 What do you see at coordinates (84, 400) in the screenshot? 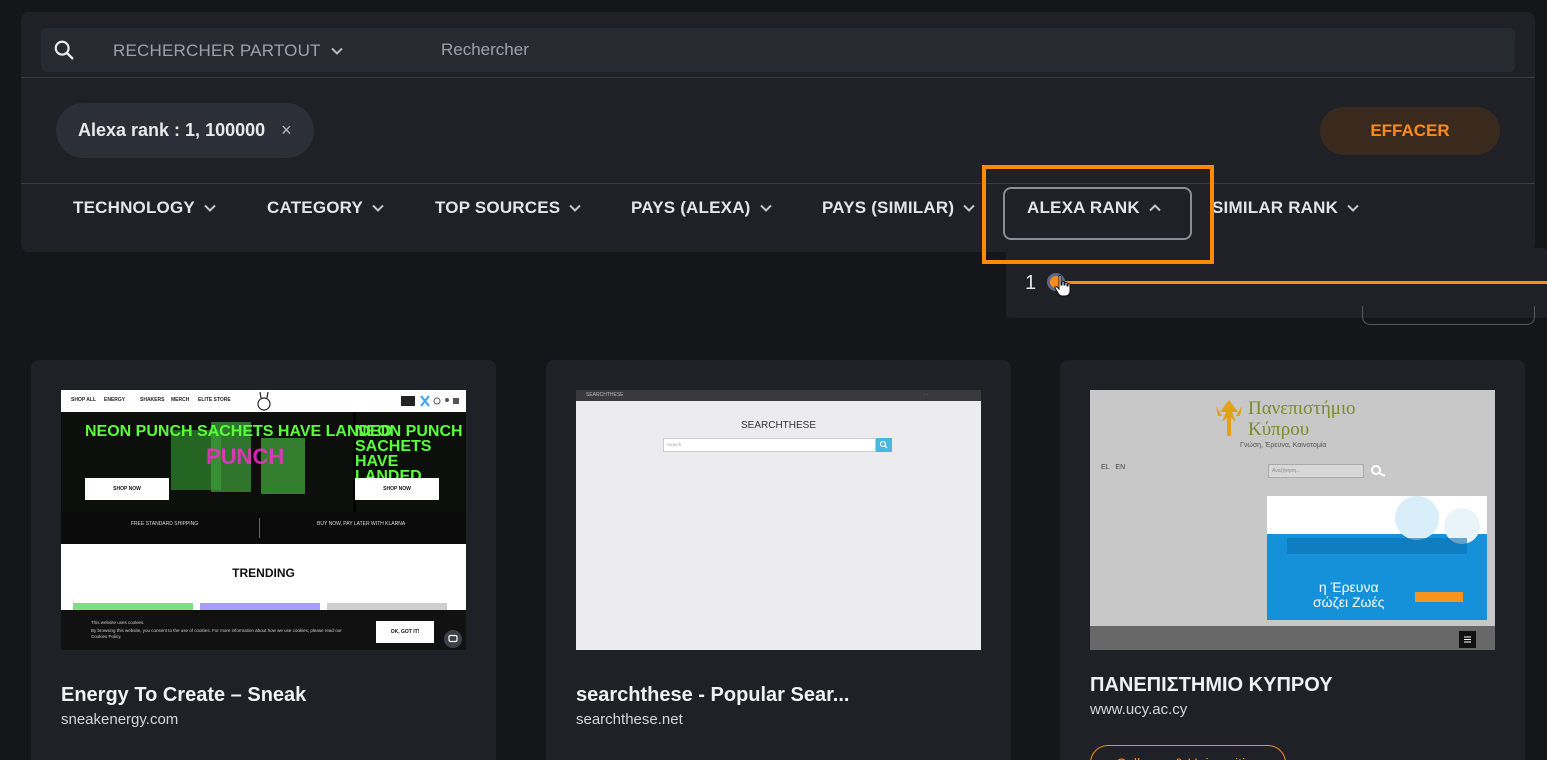
I see `thumb-nav-item: SHOP ALL` at bounding box center [84, 400].